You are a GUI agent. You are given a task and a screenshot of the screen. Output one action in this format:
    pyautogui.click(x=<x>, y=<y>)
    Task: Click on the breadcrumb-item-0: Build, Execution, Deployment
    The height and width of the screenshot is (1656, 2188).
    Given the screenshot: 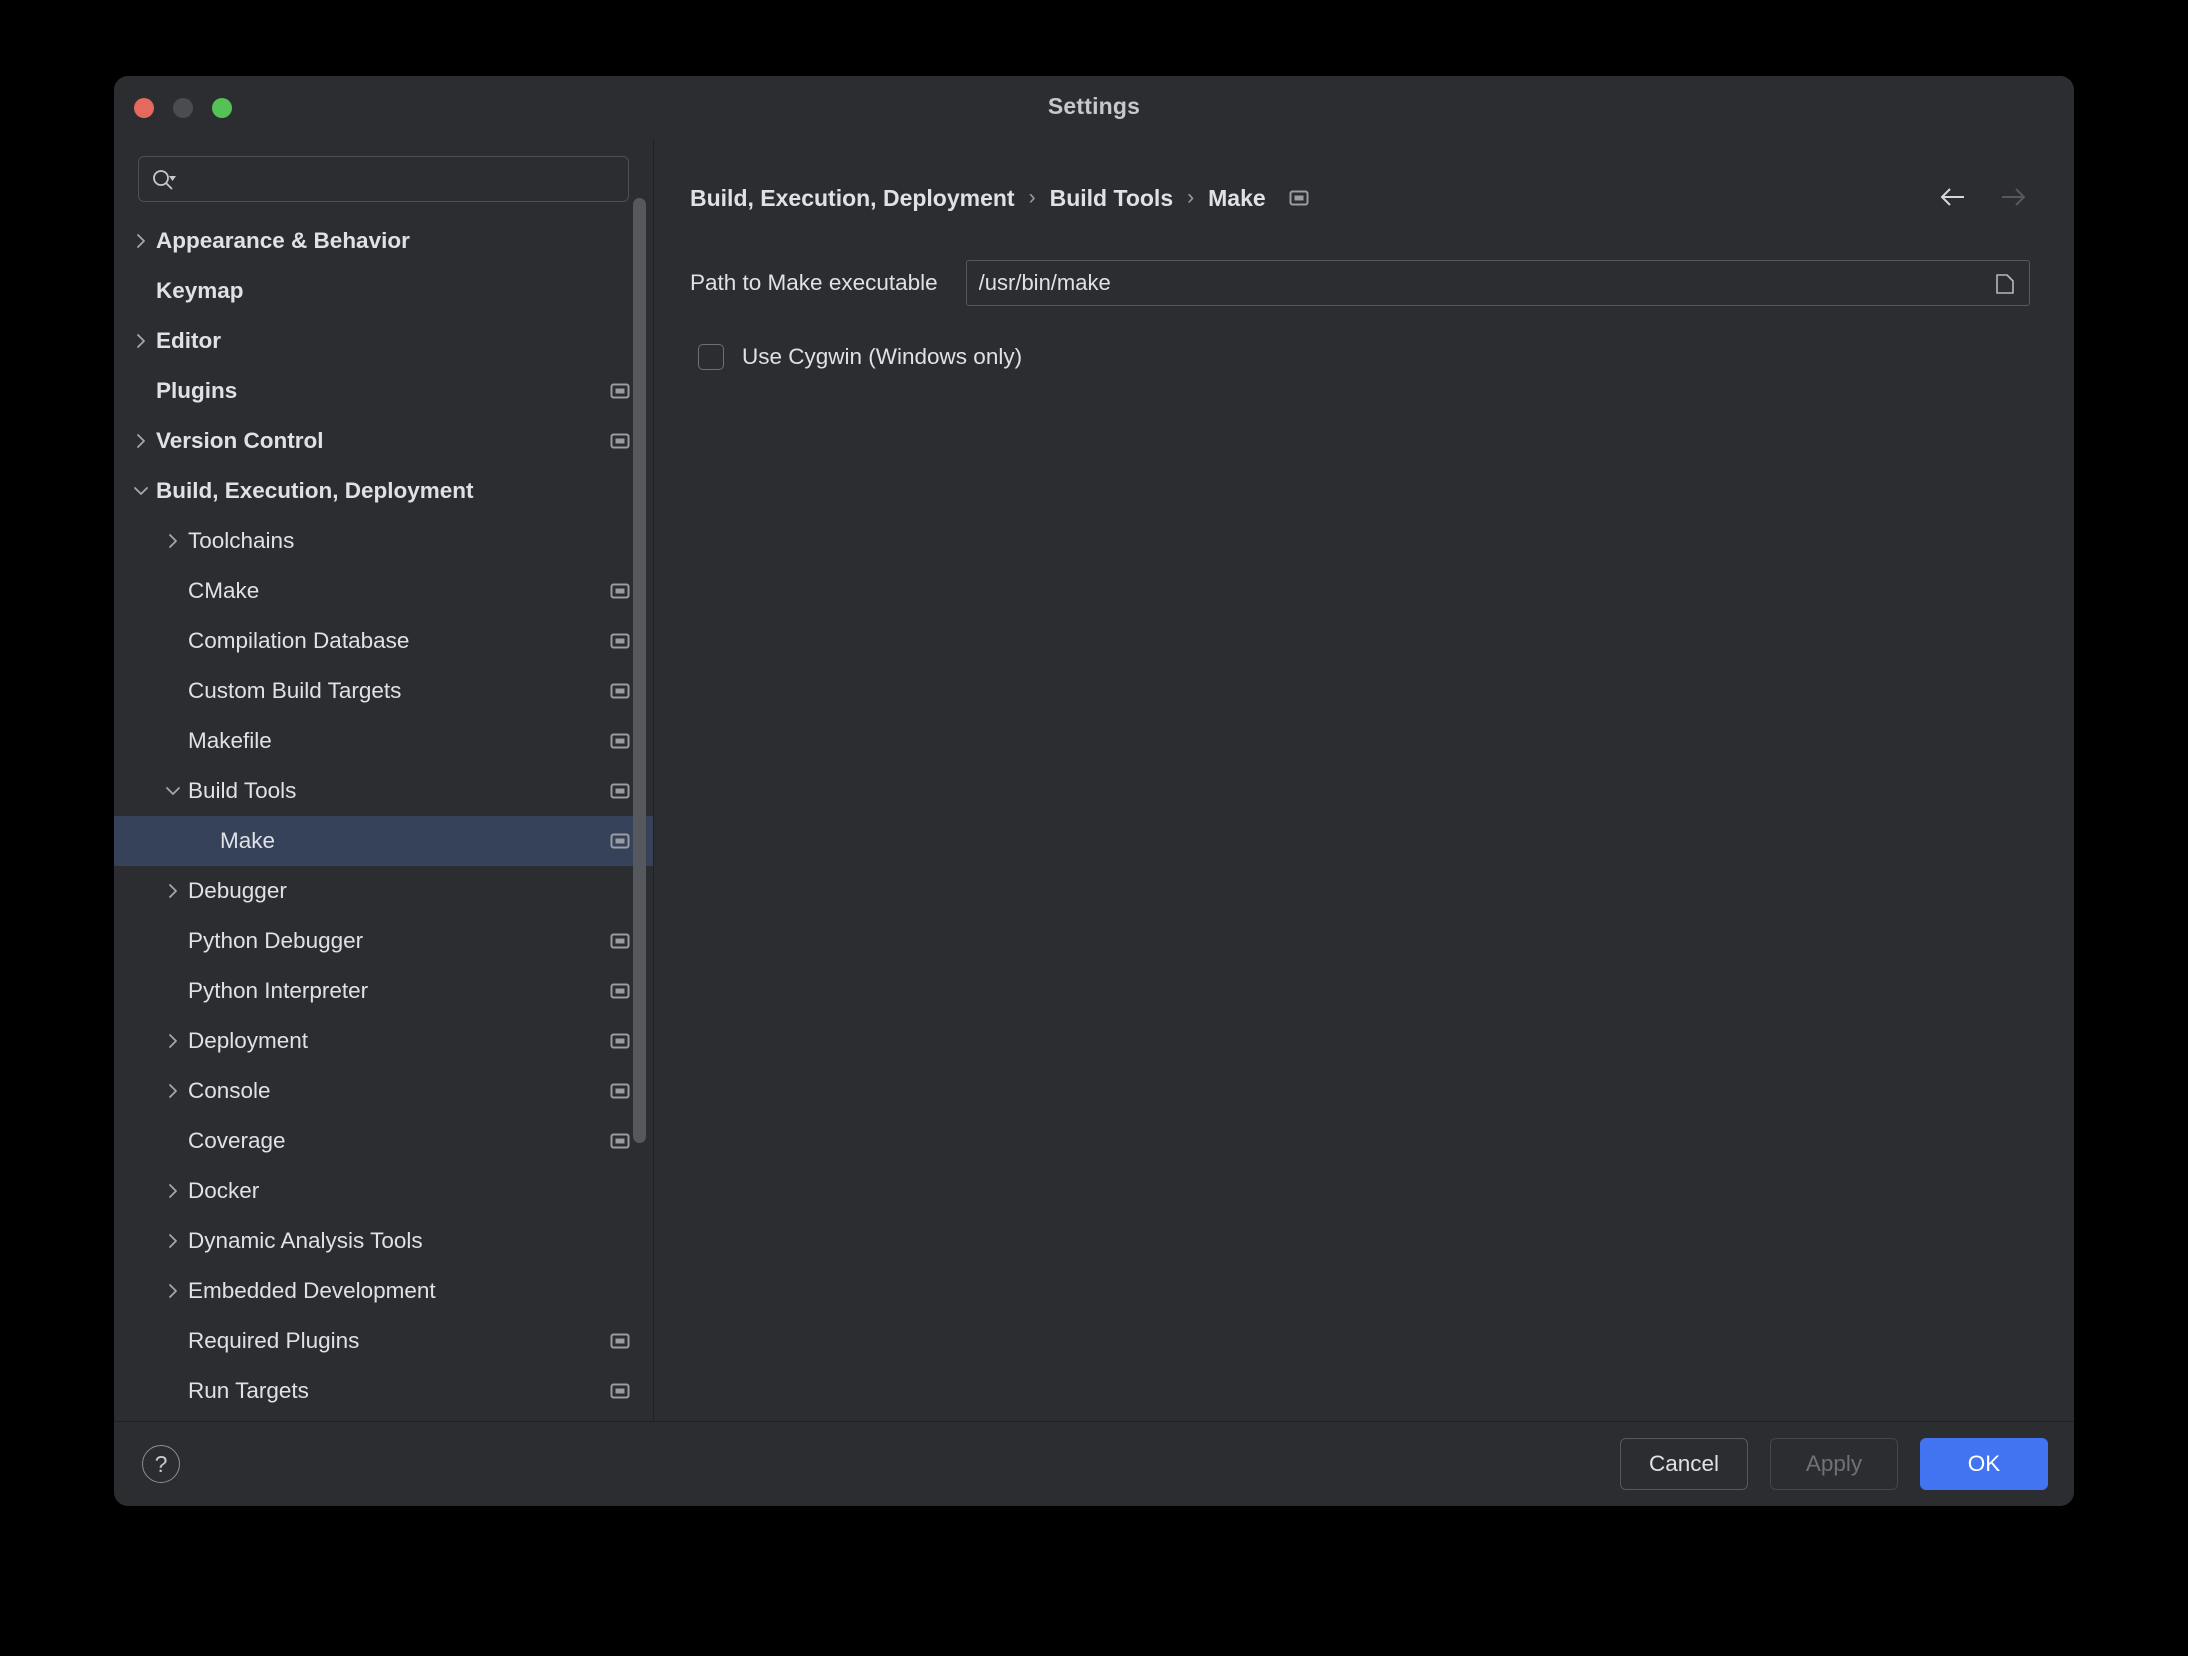 What is the action you would take?
    pyautogui.click(x=852, y=198)
    